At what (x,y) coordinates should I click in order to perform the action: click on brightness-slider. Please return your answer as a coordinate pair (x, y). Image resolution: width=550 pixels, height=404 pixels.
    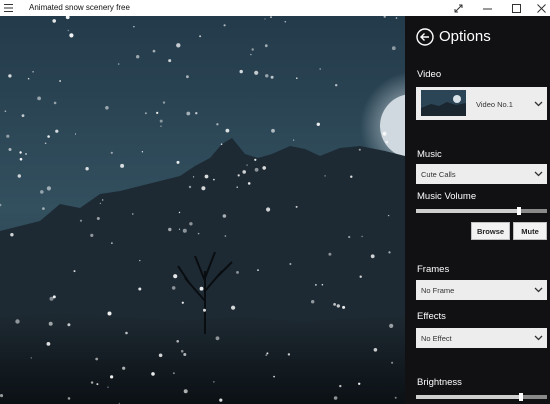
    Looking at the image, I should click on (481, 397).